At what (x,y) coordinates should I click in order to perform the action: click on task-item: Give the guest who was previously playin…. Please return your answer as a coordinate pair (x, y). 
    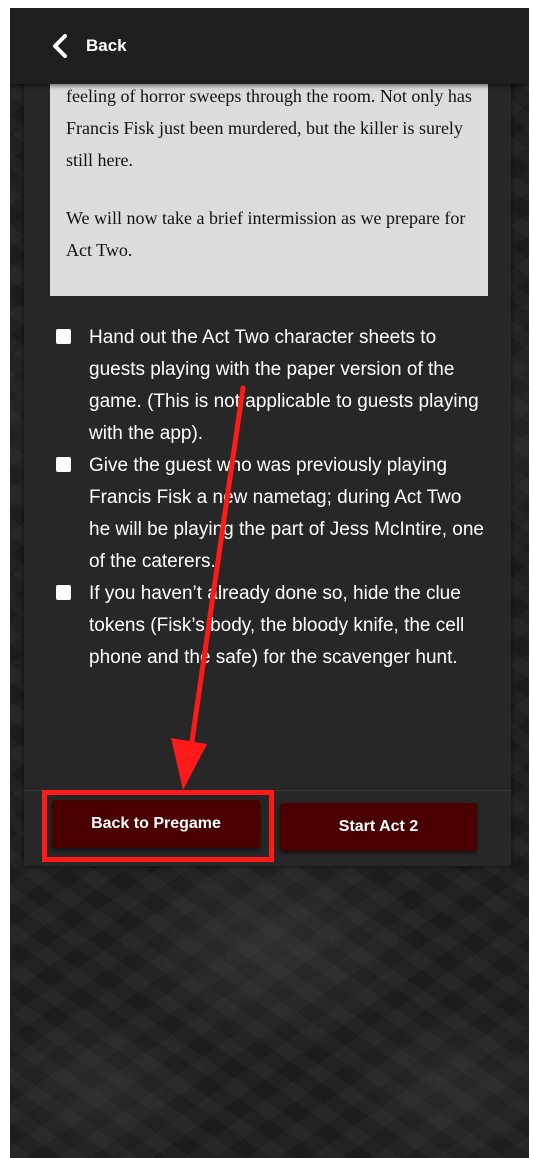
    Looking at the image, I should click on (271, 514).